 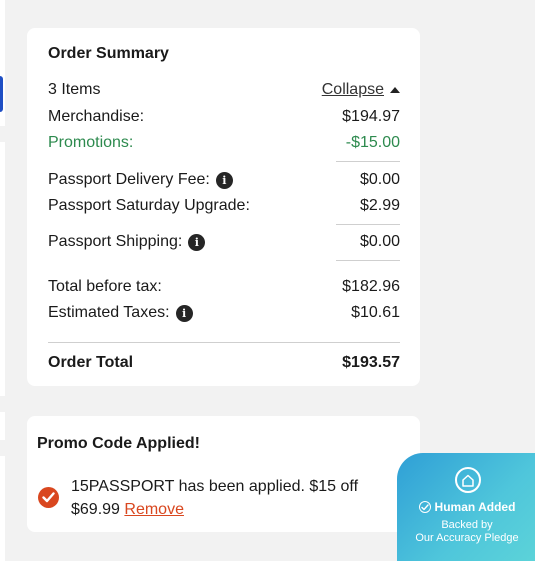 I want to click on shipping-label: Passport Shipping:, so click(x=115, y=241).